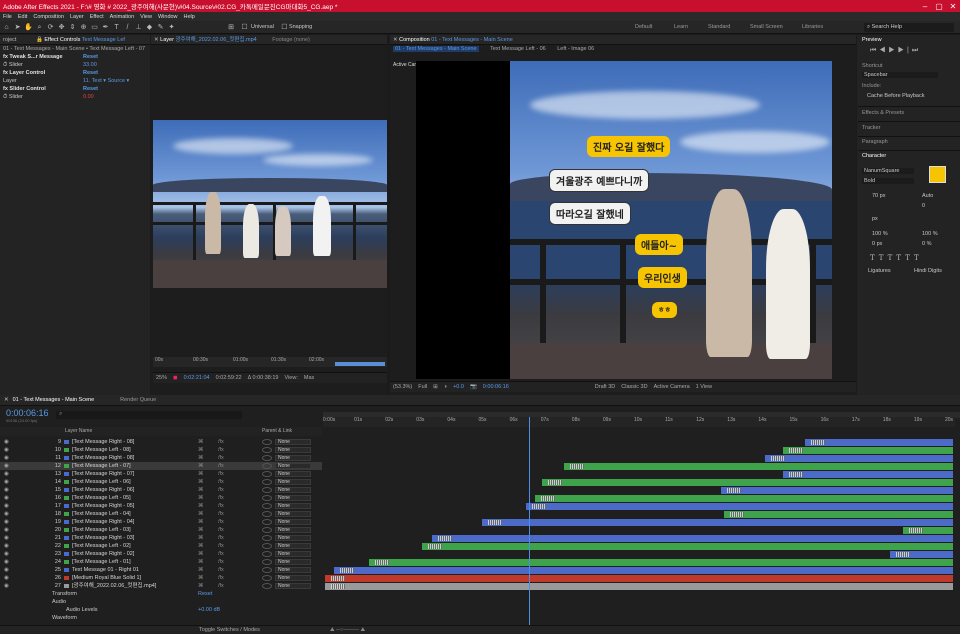 This screenshot has height=634, width=960. What do you see at coordinates (72, 27) in the screenshot?
I see `dolly-tool-icon: ⇕` at bounding box center [72, 27].